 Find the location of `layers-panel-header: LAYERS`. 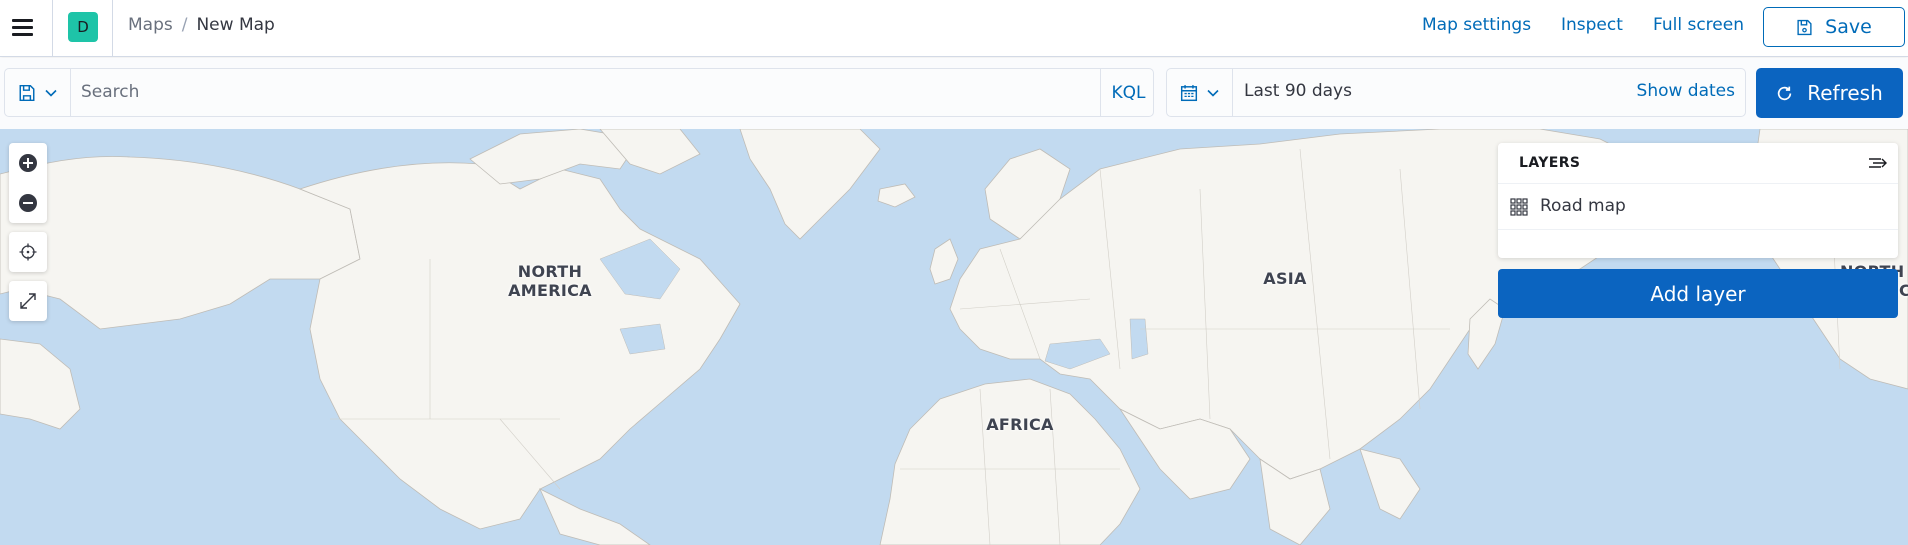

layers-panel-header: LAYERS is located at coordinates (1698, 163).